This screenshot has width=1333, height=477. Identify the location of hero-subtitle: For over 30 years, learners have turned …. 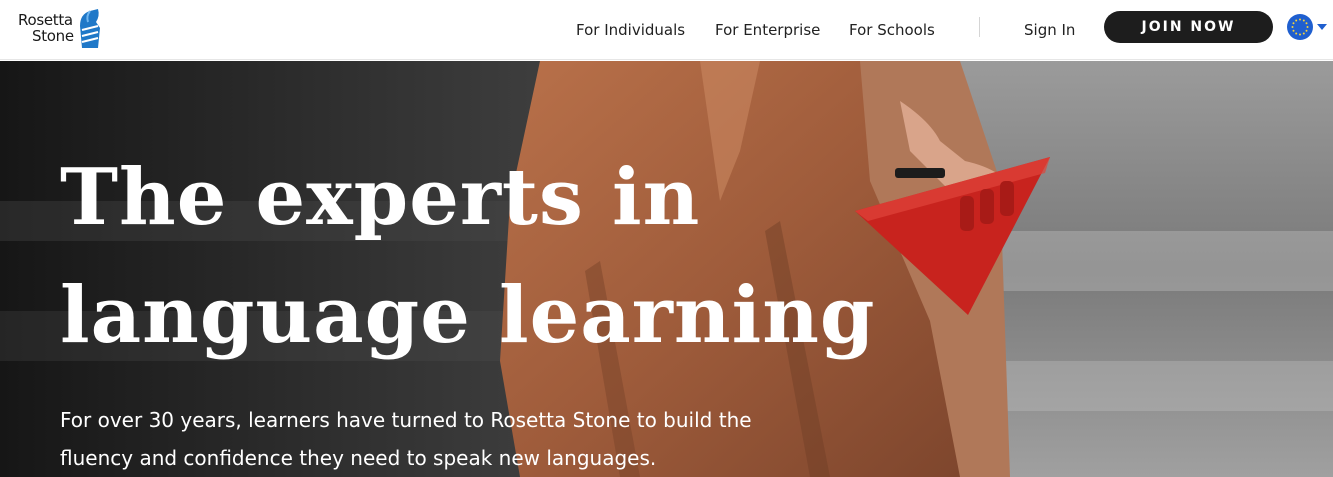
(406, 439).